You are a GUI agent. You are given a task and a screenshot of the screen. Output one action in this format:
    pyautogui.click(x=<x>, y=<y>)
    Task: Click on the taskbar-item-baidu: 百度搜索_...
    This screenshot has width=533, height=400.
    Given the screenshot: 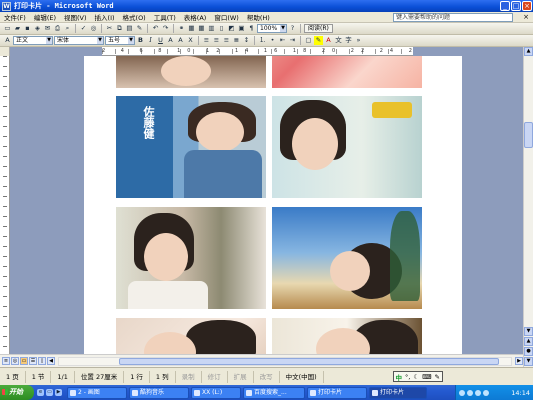 What is the action you would take?
    pyautogui.click(x=274, y=392)
    